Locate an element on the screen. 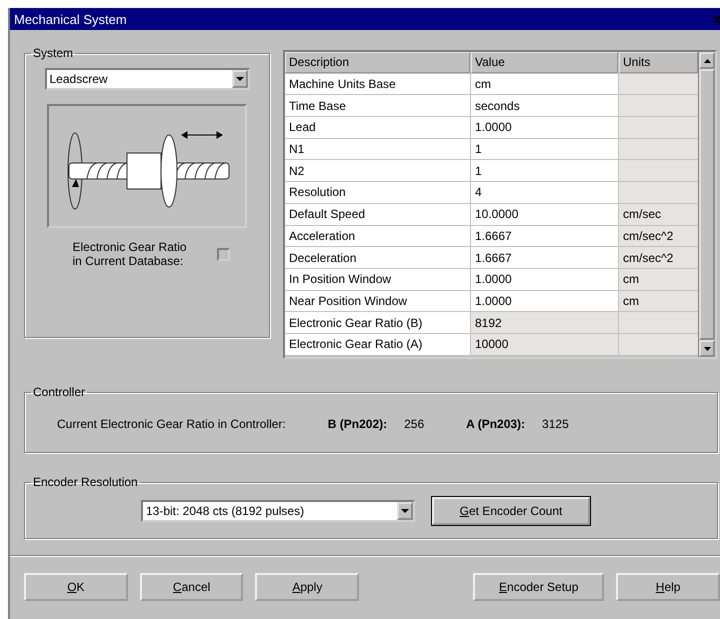  parameter-value: 256 is located at coordinates (414, 424).